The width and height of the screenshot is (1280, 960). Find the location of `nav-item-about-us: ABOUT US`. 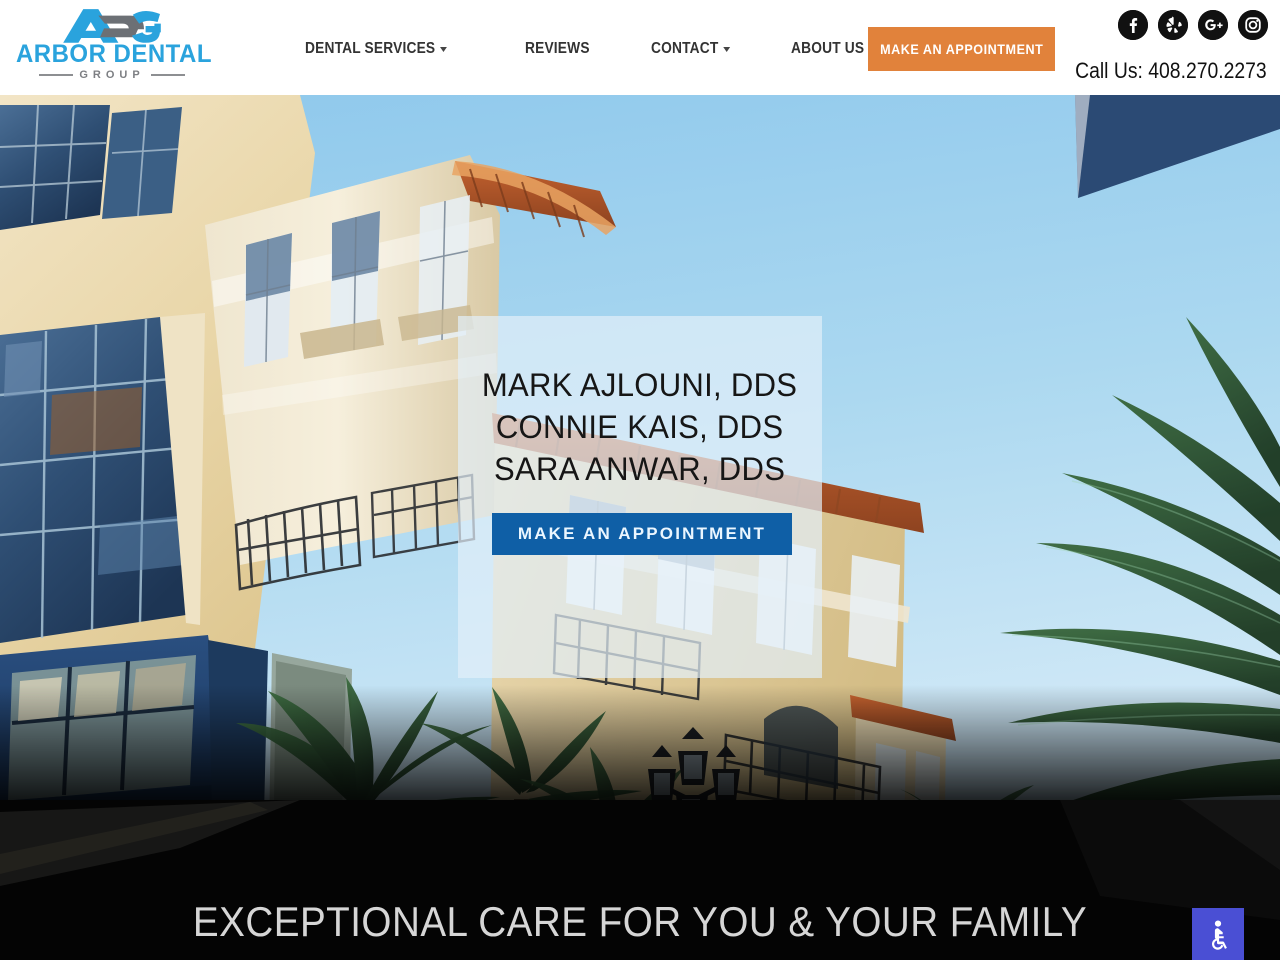

nav-item-about-us: ABOUT US is located at coordinates (834, 49).